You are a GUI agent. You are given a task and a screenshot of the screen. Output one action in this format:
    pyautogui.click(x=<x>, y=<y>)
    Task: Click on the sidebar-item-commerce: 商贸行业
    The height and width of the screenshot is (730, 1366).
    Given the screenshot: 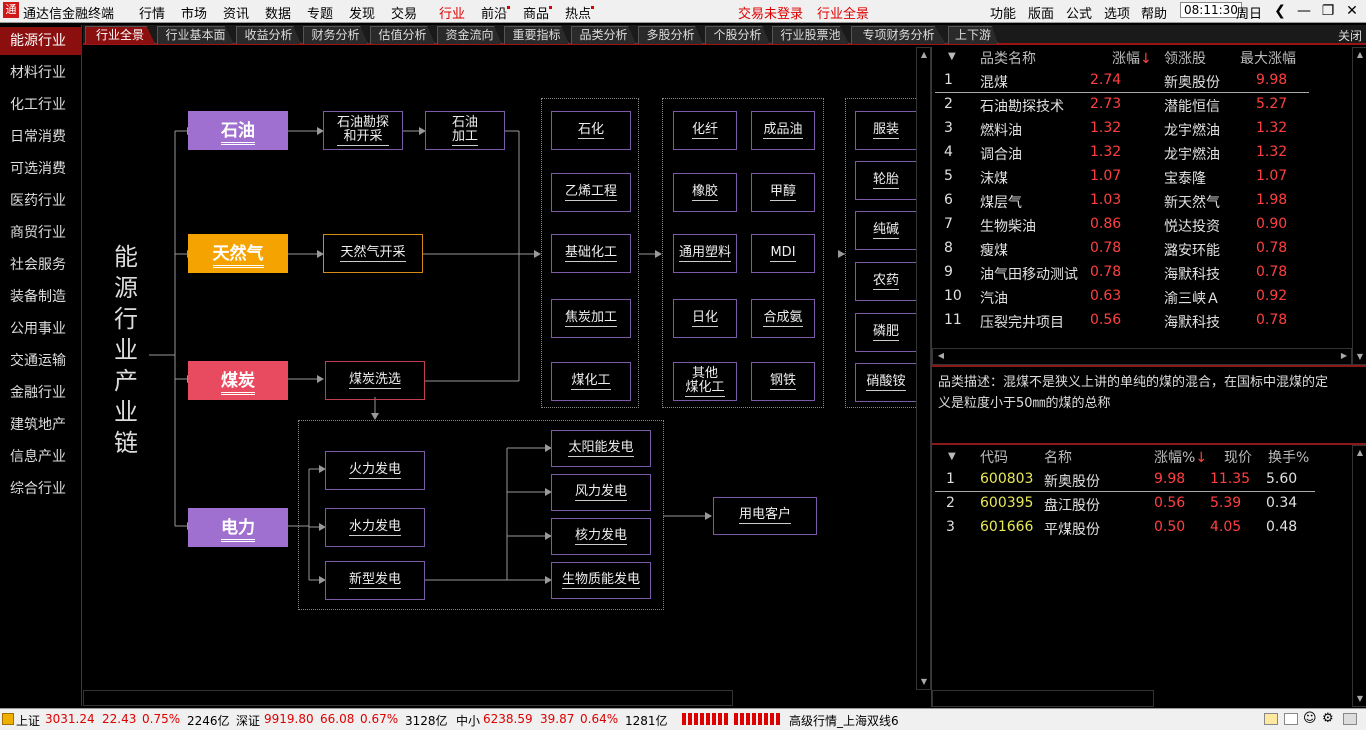 What is the action you would take?
    pyautogui.click(x=41, y=233)
    